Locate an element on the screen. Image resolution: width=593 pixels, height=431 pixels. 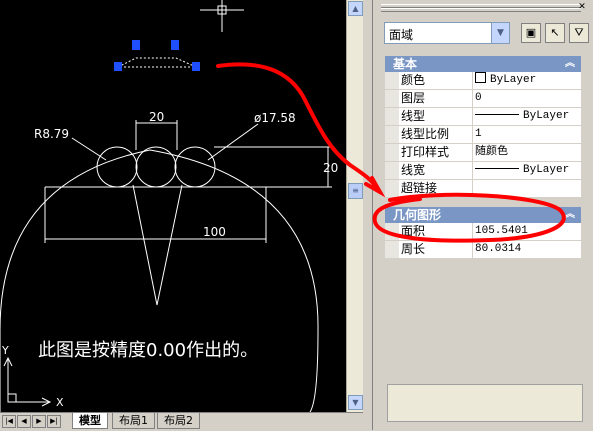
prop-row-area: 面积 105.5401 is located at coordinates (483, 232).